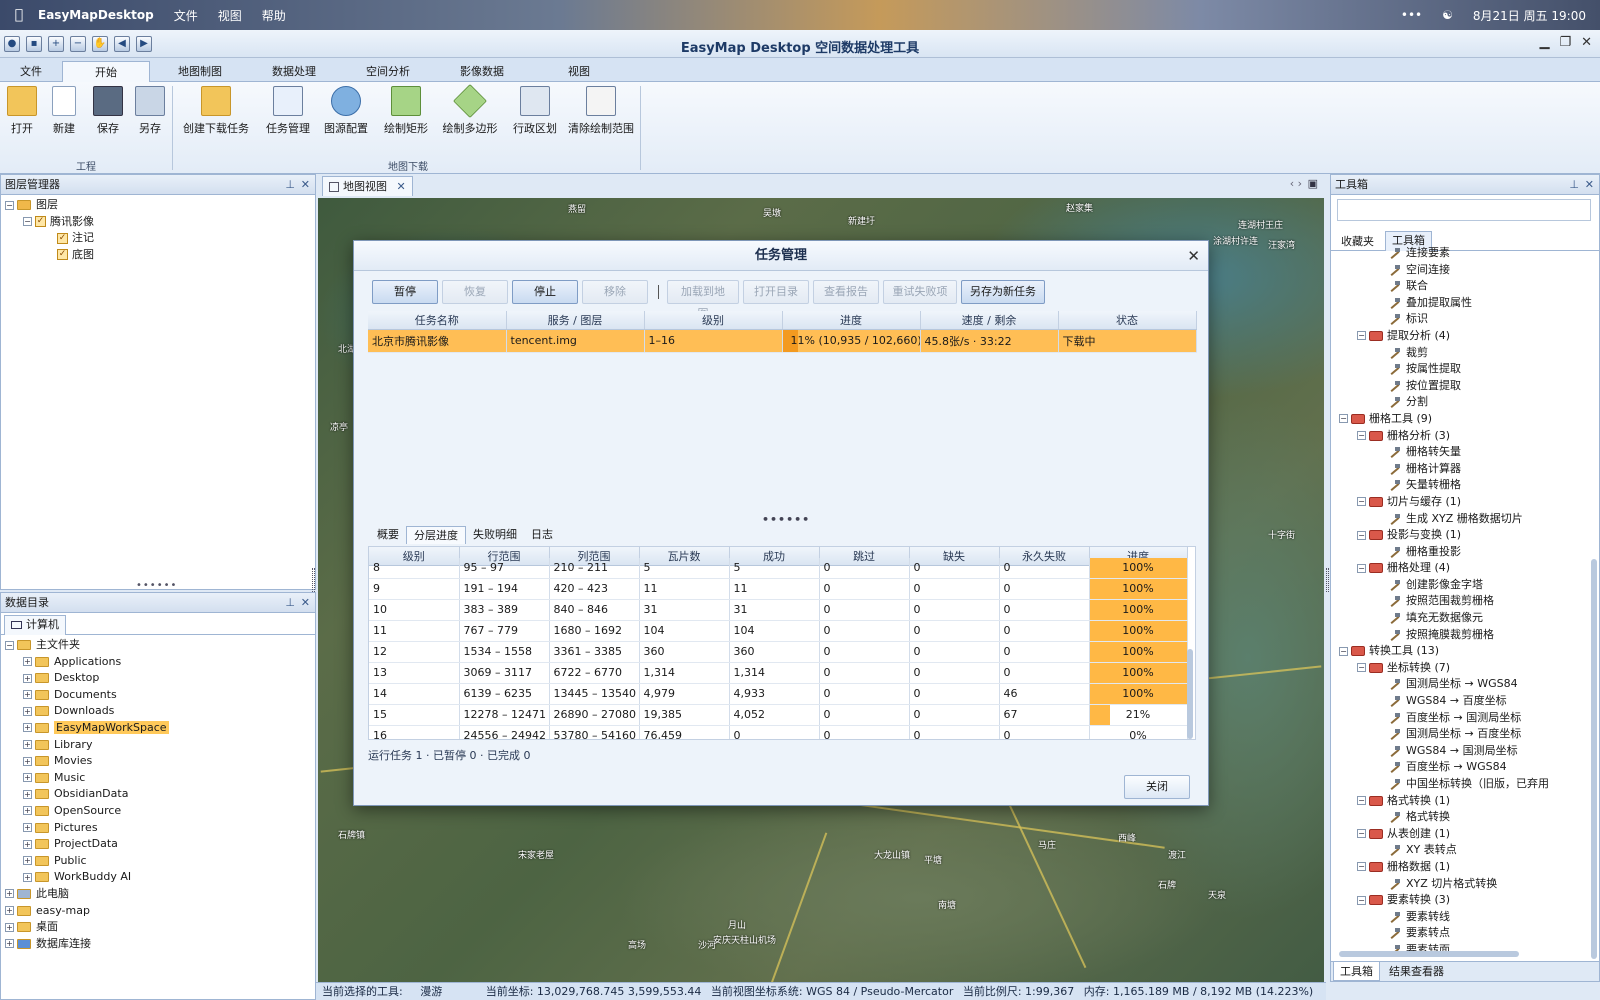 The image size is (1600, 1000). I want to click on menu-view: 视图, so click(230, 15).